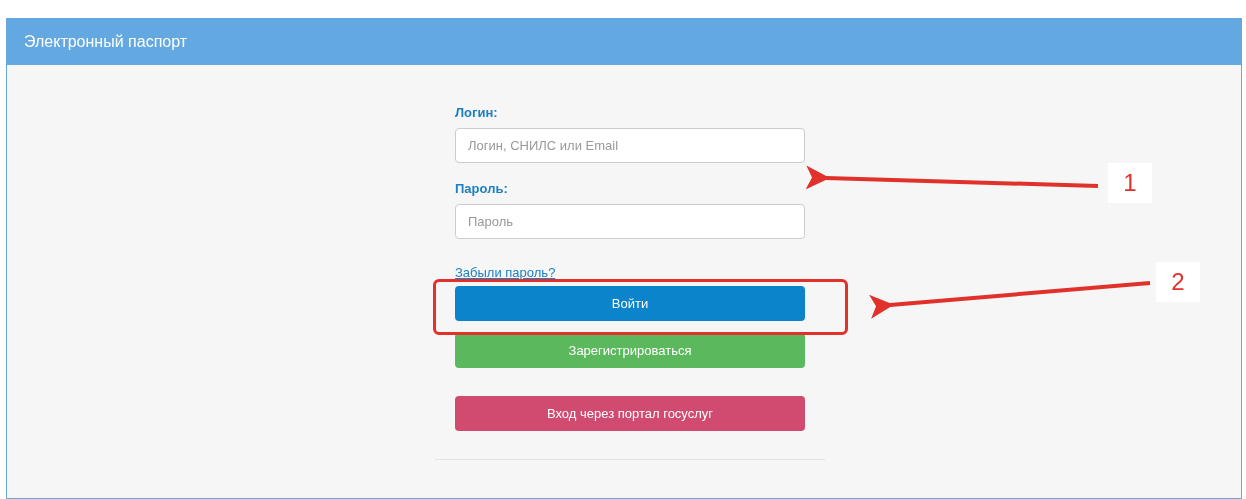  What do you see at coordinates (1130, 183) in the screenshot?
I see `callout-number: 1` at bounding box center [1130, 183].